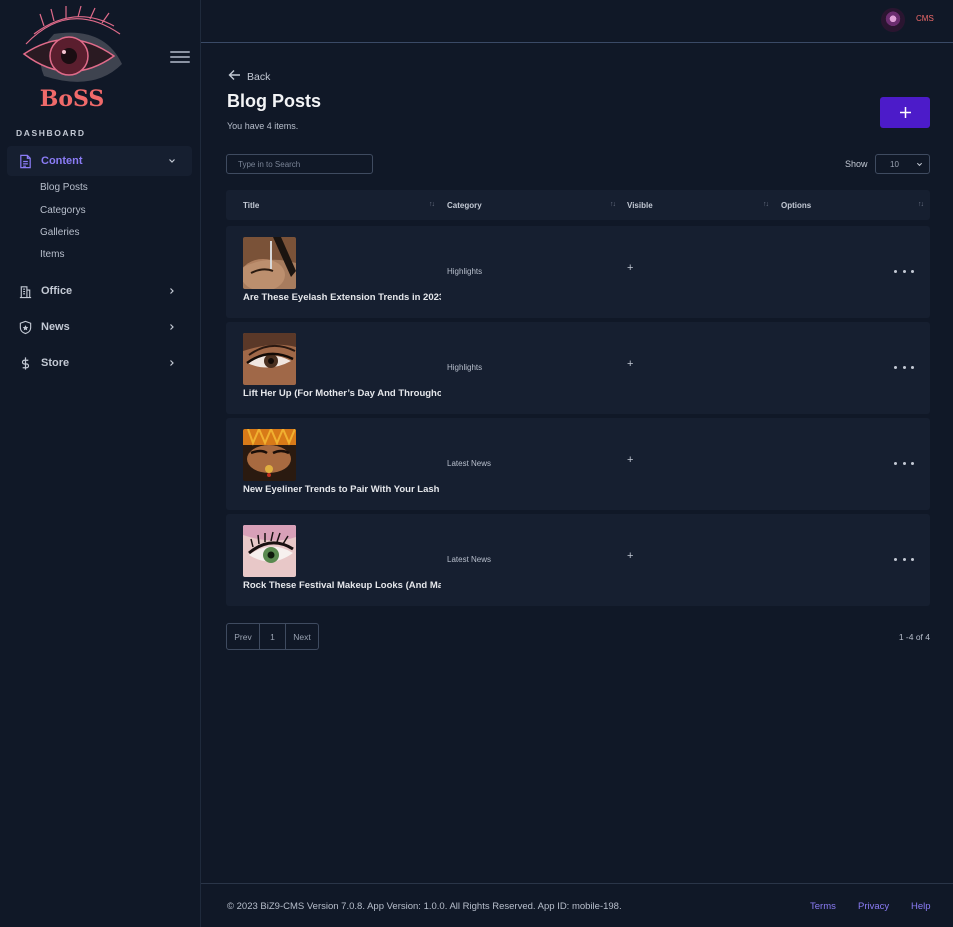 The height and width of the screenshot is (927, 953). I want to click on sidebar-item-content: Content, so click(99, 161).